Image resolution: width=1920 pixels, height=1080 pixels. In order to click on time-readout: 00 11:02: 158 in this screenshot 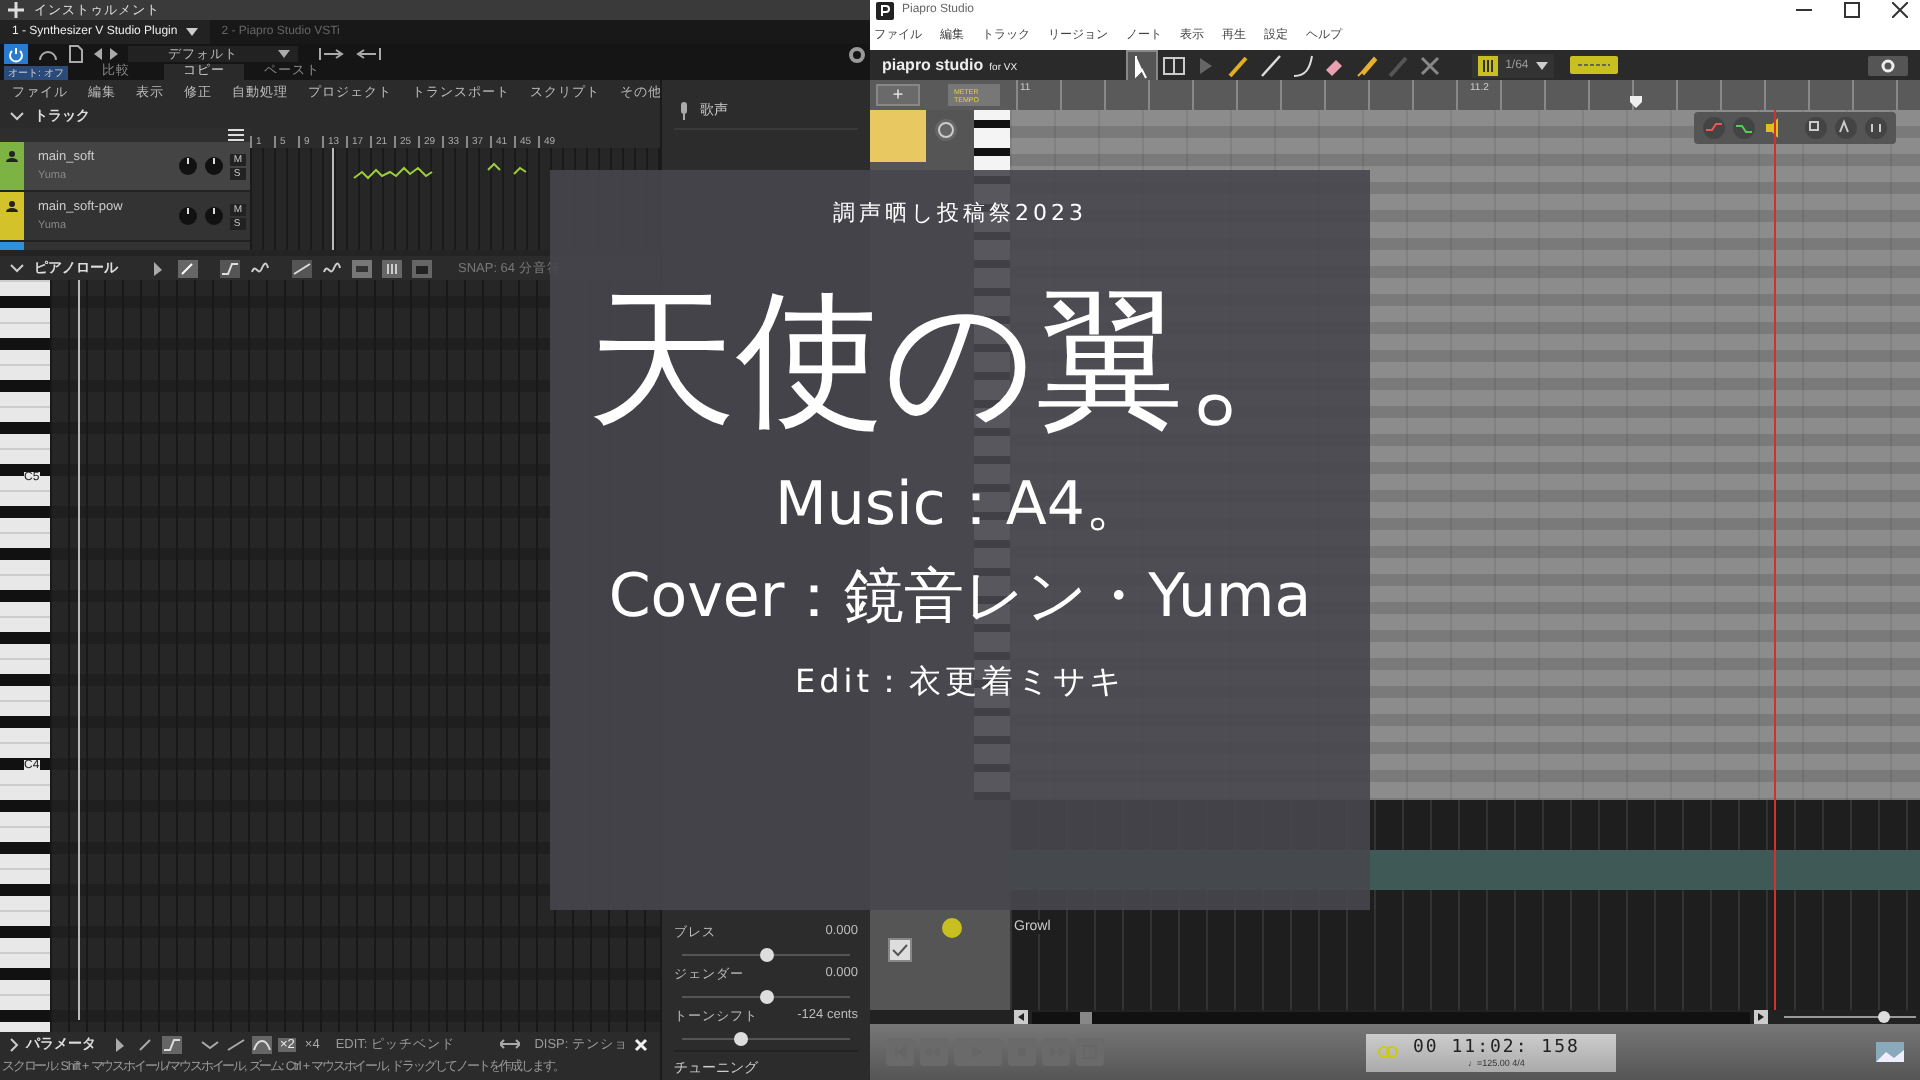, I will do `click(1496, 1047)`.